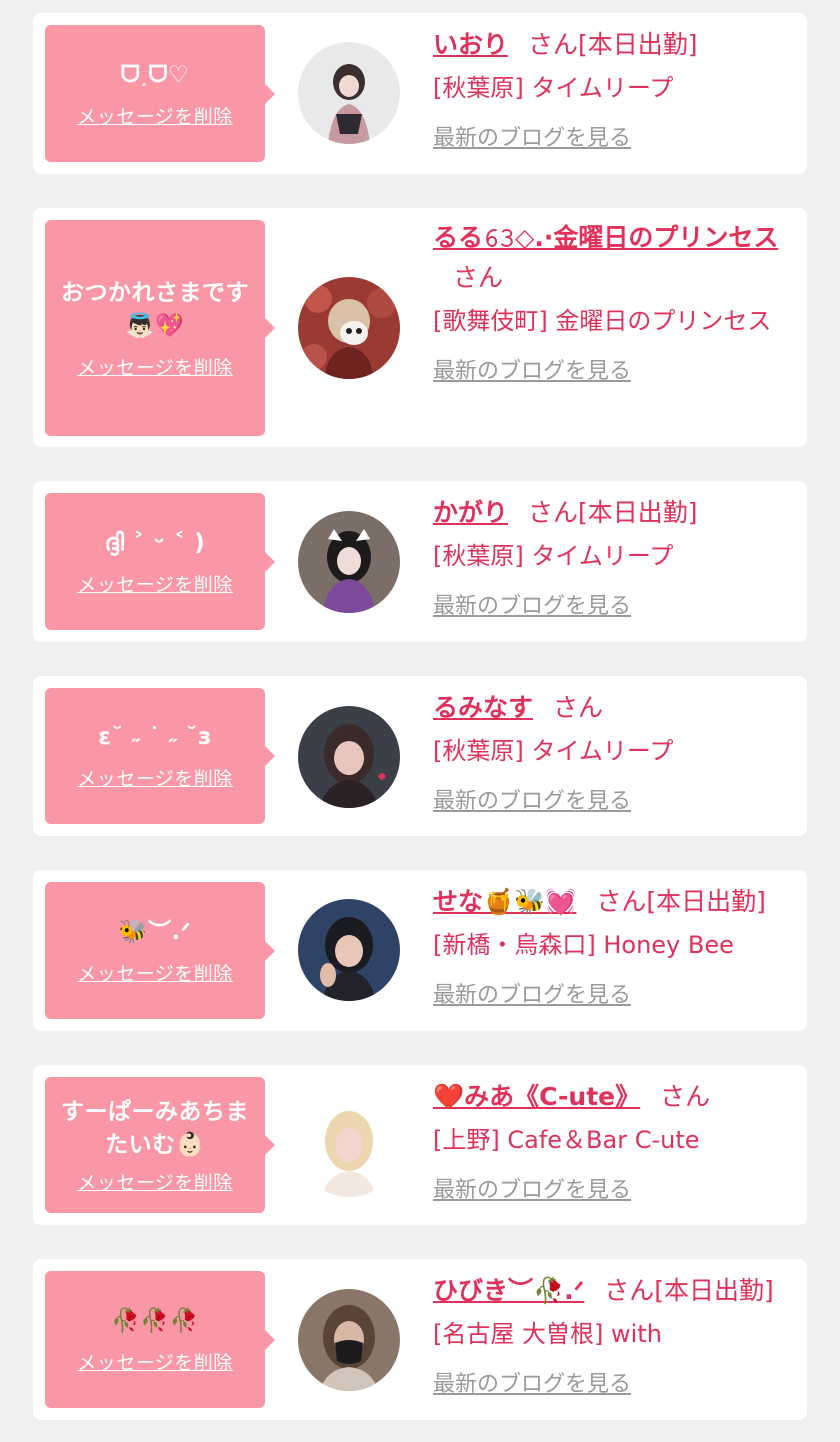 This screenshot has width=840, height=1442. I want to click on cast-name-link: るる𝟼𝟹◇.·金曜日のプリンセス, so click(605, 237).